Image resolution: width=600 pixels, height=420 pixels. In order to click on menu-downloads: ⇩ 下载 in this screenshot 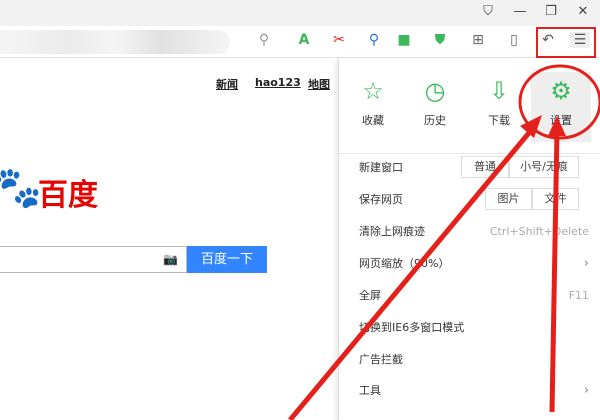, I will do `click(499, 102)`.